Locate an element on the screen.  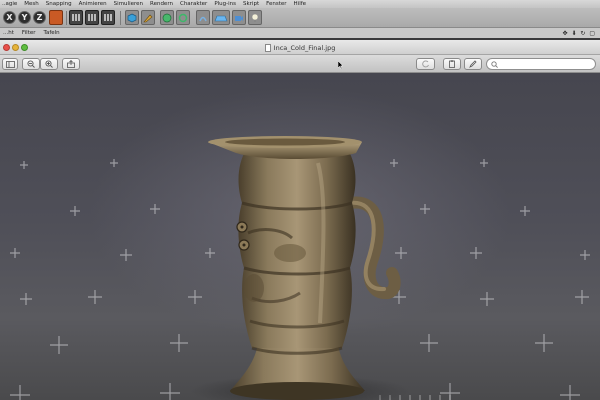
menu-item-view: ...ht is located at coordinates (8, 33).